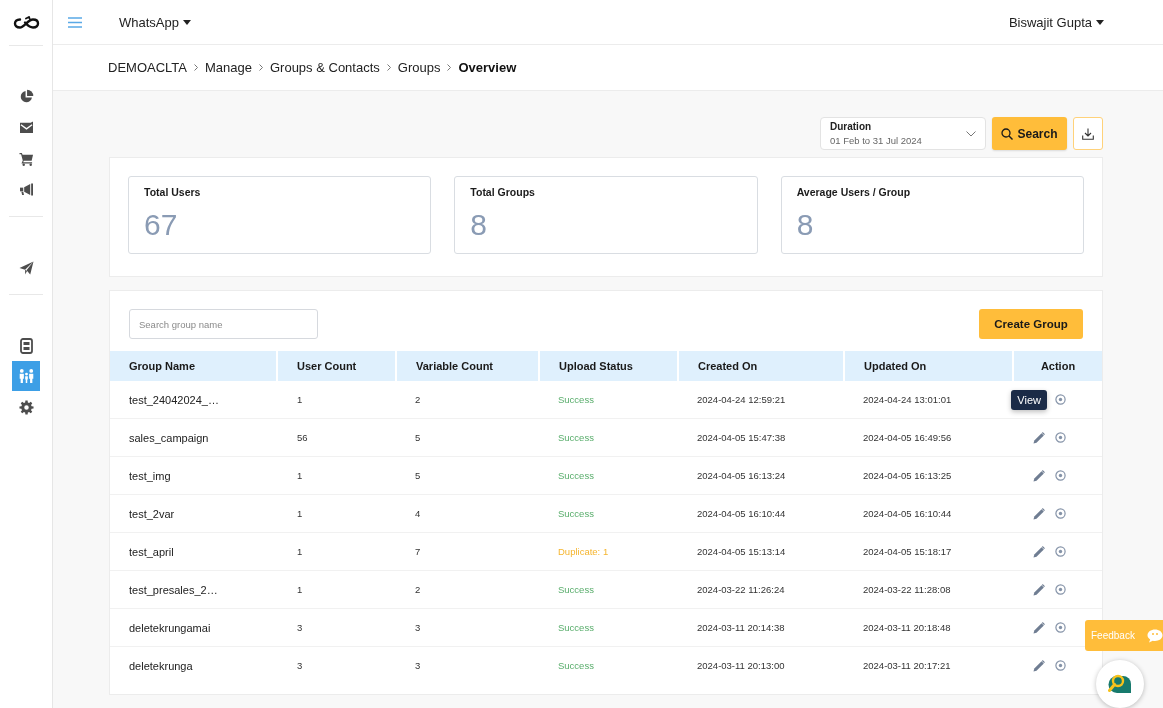 This screenshot has height=708, width=1163. What do you see at coordinates (467, 366) in the screenshot?
I see `column-header: Variable Count` at bounding box center [467, 366].